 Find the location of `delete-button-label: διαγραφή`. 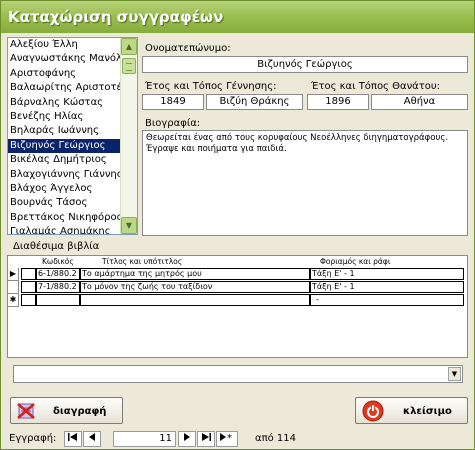

delete-button-label: διαγραφή is located at coordinates (80, 411).